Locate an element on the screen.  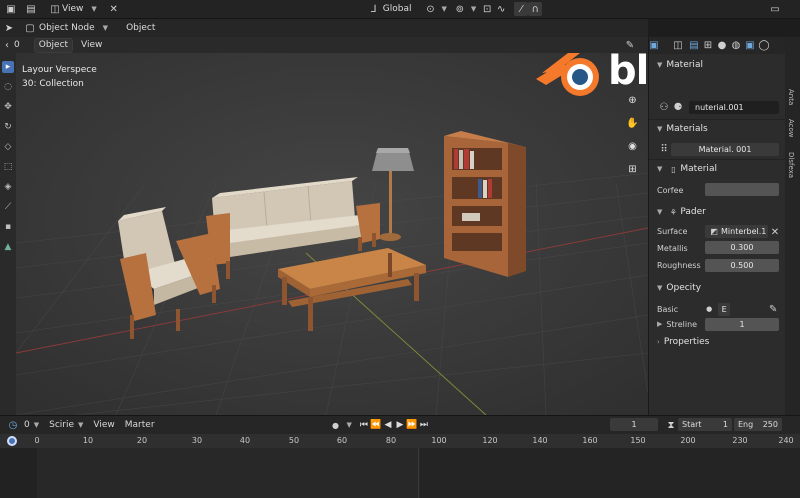
metallis-field: 0.300 is located at coordinates (742, 247).